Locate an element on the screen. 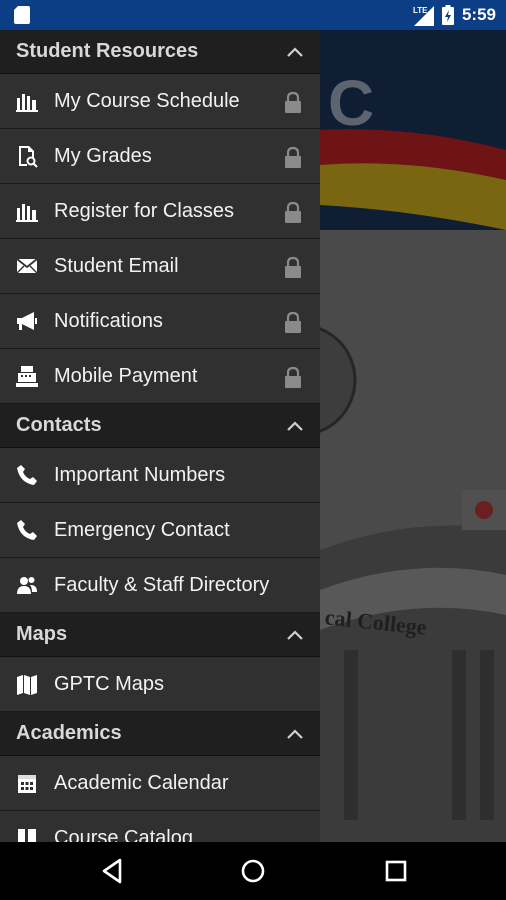 The image size is (506, 900). status-time: 5:59 is located at coordinates (478, 14).